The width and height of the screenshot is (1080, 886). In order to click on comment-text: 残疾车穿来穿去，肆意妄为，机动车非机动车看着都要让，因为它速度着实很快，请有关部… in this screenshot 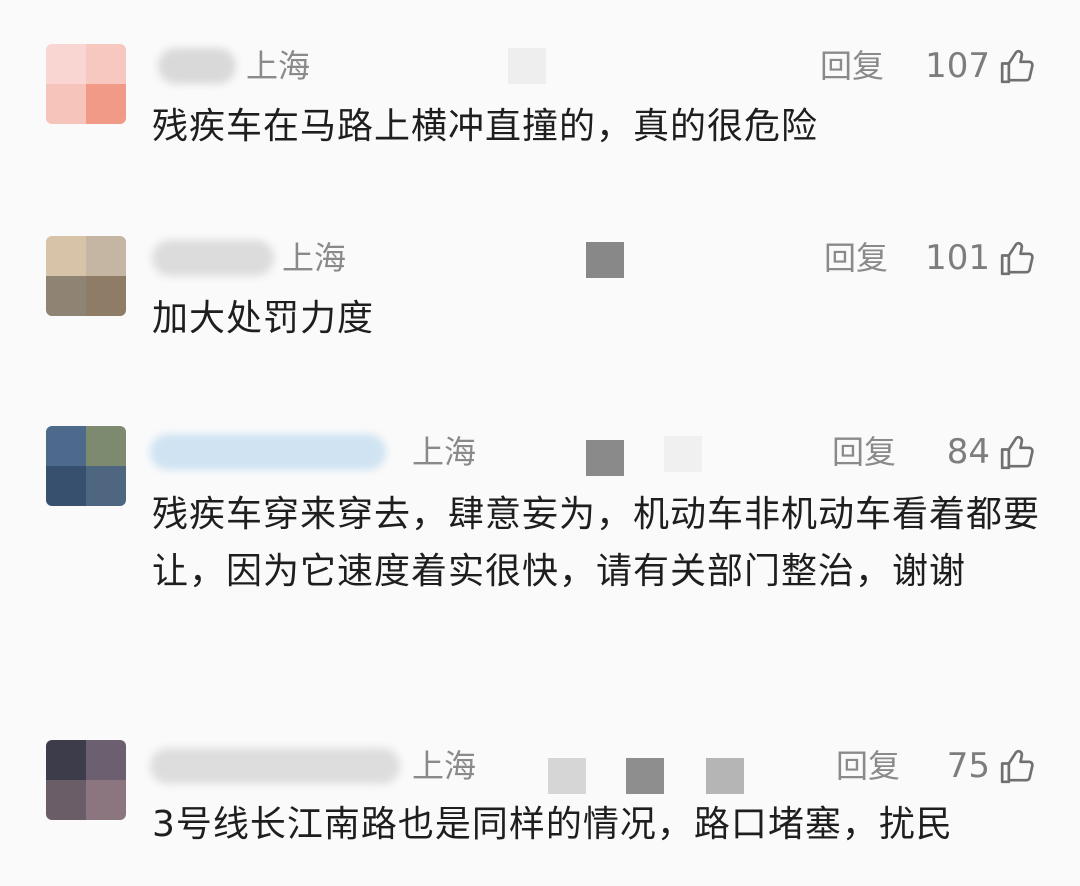, I will do `click(596, 543)`.